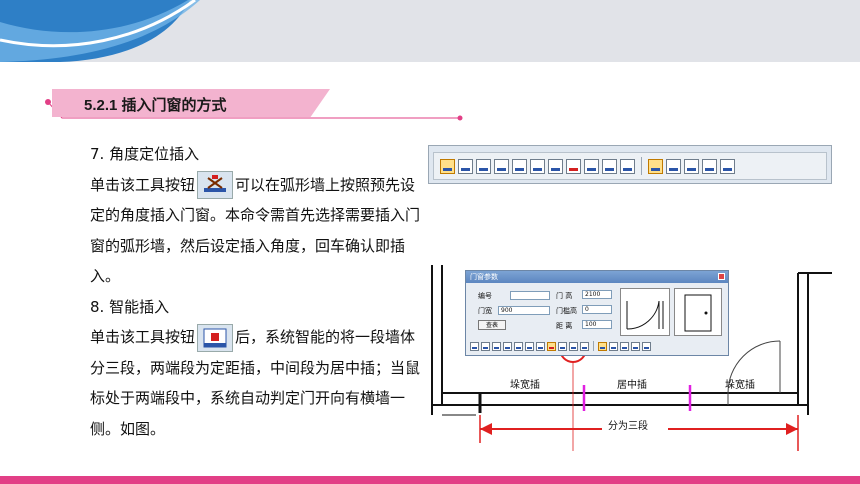 The image size is (860, 484). What do you see at coordinates (530, 295) in the screenshot?
I see `number-field` at bounding box center [530, 295].